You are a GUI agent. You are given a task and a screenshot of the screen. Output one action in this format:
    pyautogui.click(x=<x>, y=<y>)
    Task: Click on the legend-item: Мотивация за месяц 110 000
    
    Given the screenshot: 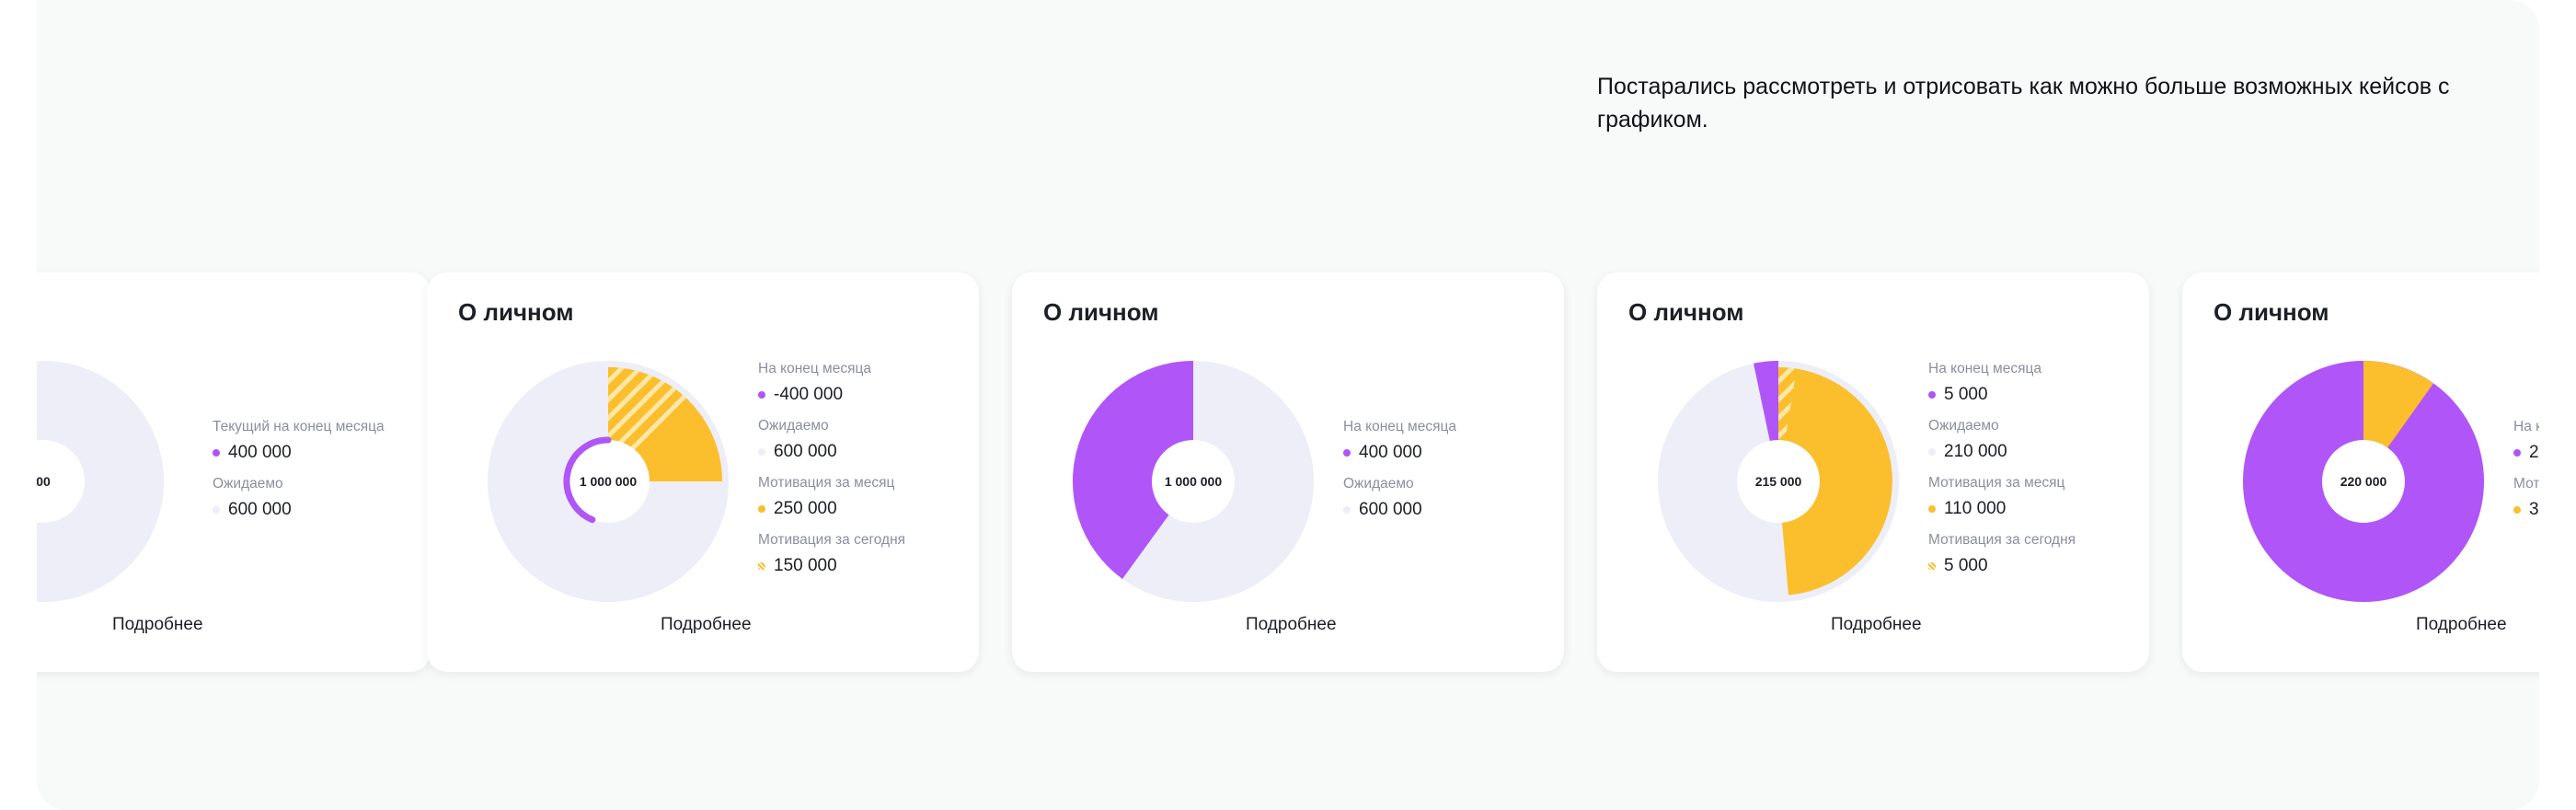 What is the action you would take?
    pyautogui.click(x=2002, y=502)
    